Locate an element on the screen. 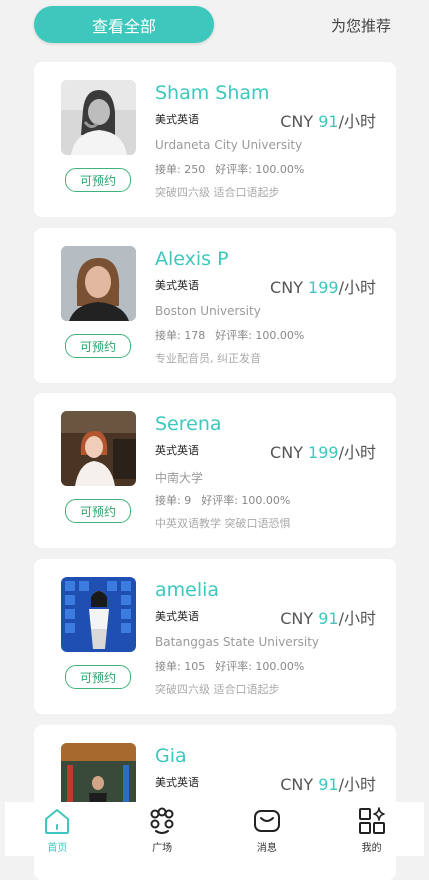 This screenshot has width=429, height=880. tutor-stats: 接单: 178 好评率: 100.00% is located at coordinates (230, 335).